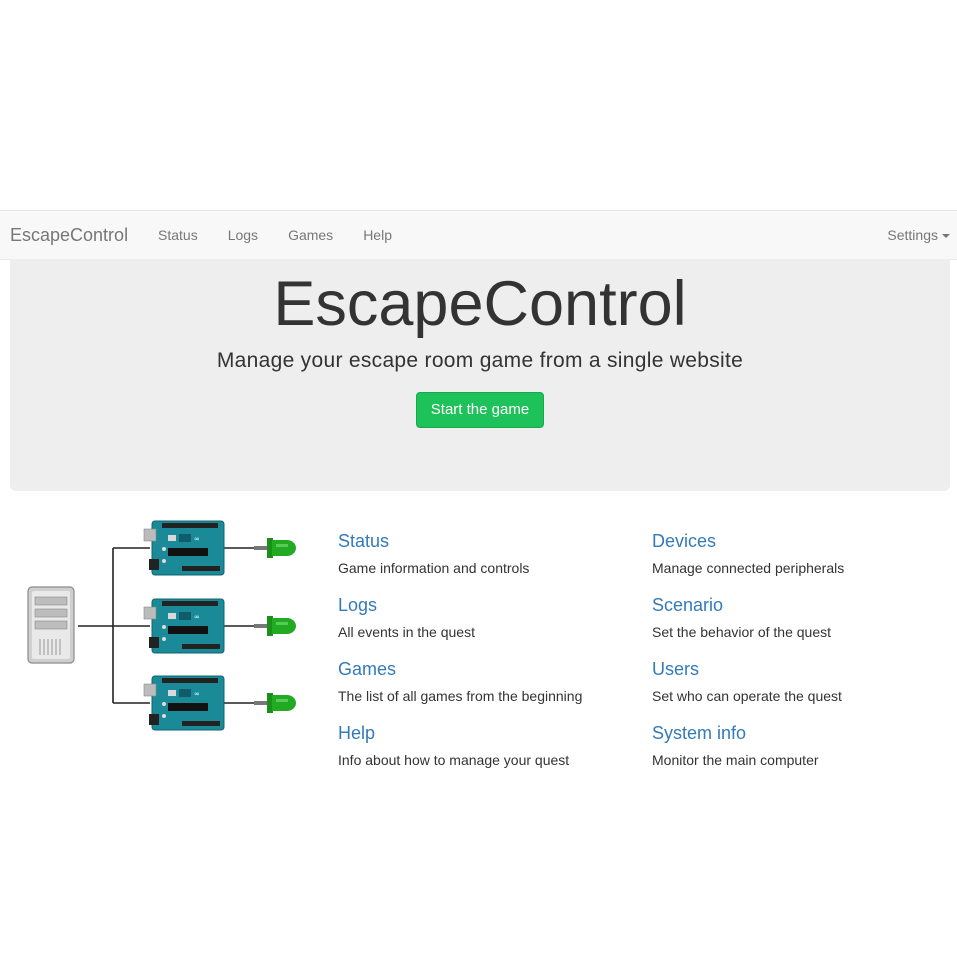  I want to click on section-link-help: Help, so click(483, 733).